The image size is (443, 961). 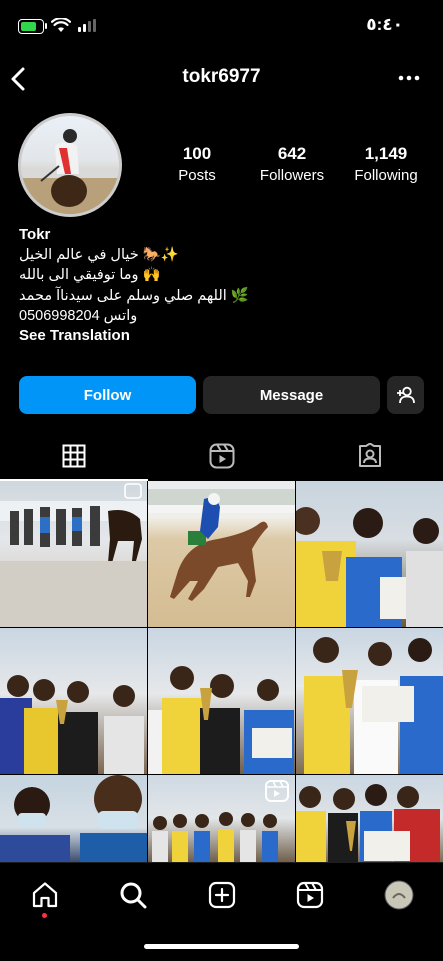 What do you see at coordinates (35, 234) in the screenshot?
I see `profile-name: Tokr` at bounding box center [35, 234].